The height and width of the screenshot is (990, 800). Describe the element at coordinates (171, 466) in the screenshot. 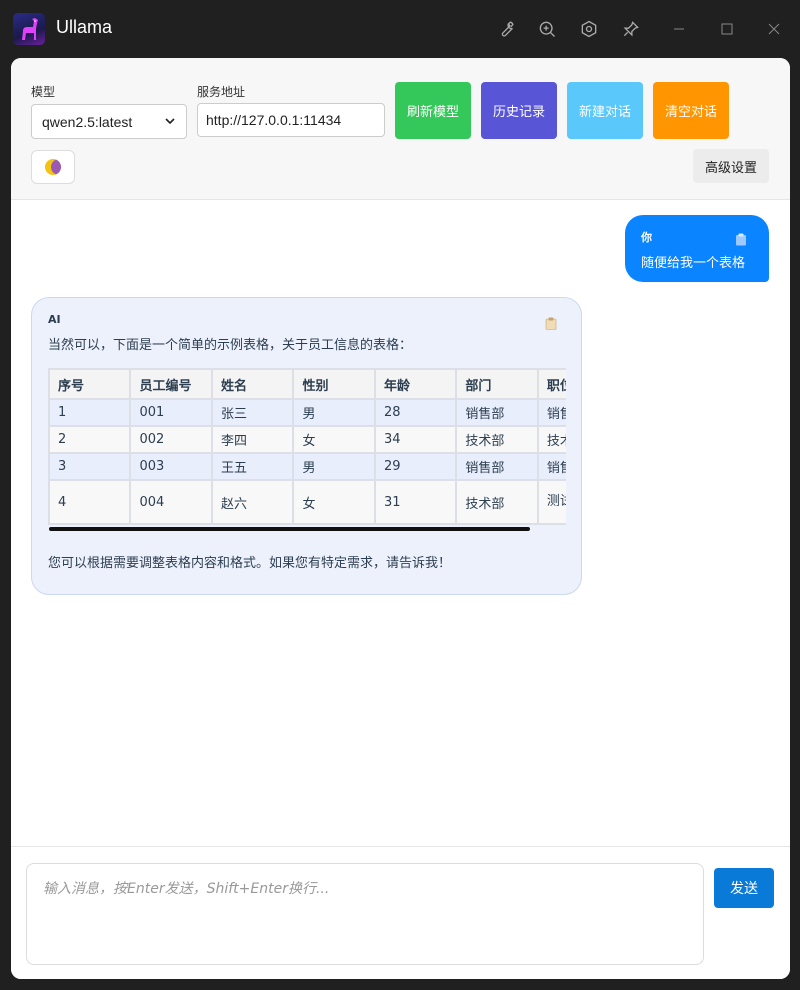

I see `table-cell: 003` at that location.